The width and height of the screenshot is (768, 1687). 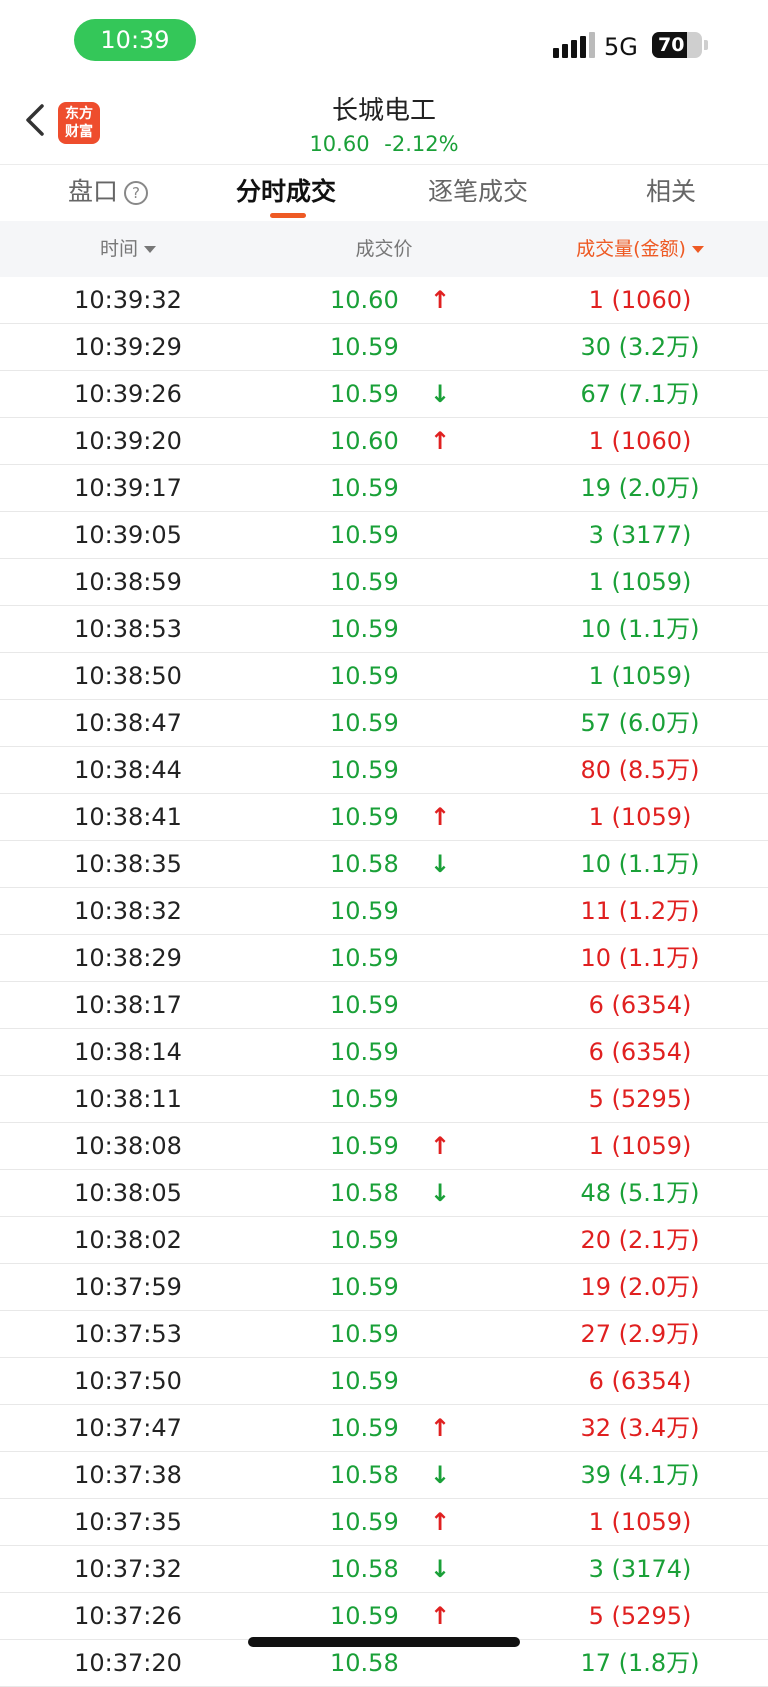 I want to click on trade-time: 10:38:32, so click(x=128, y=911).